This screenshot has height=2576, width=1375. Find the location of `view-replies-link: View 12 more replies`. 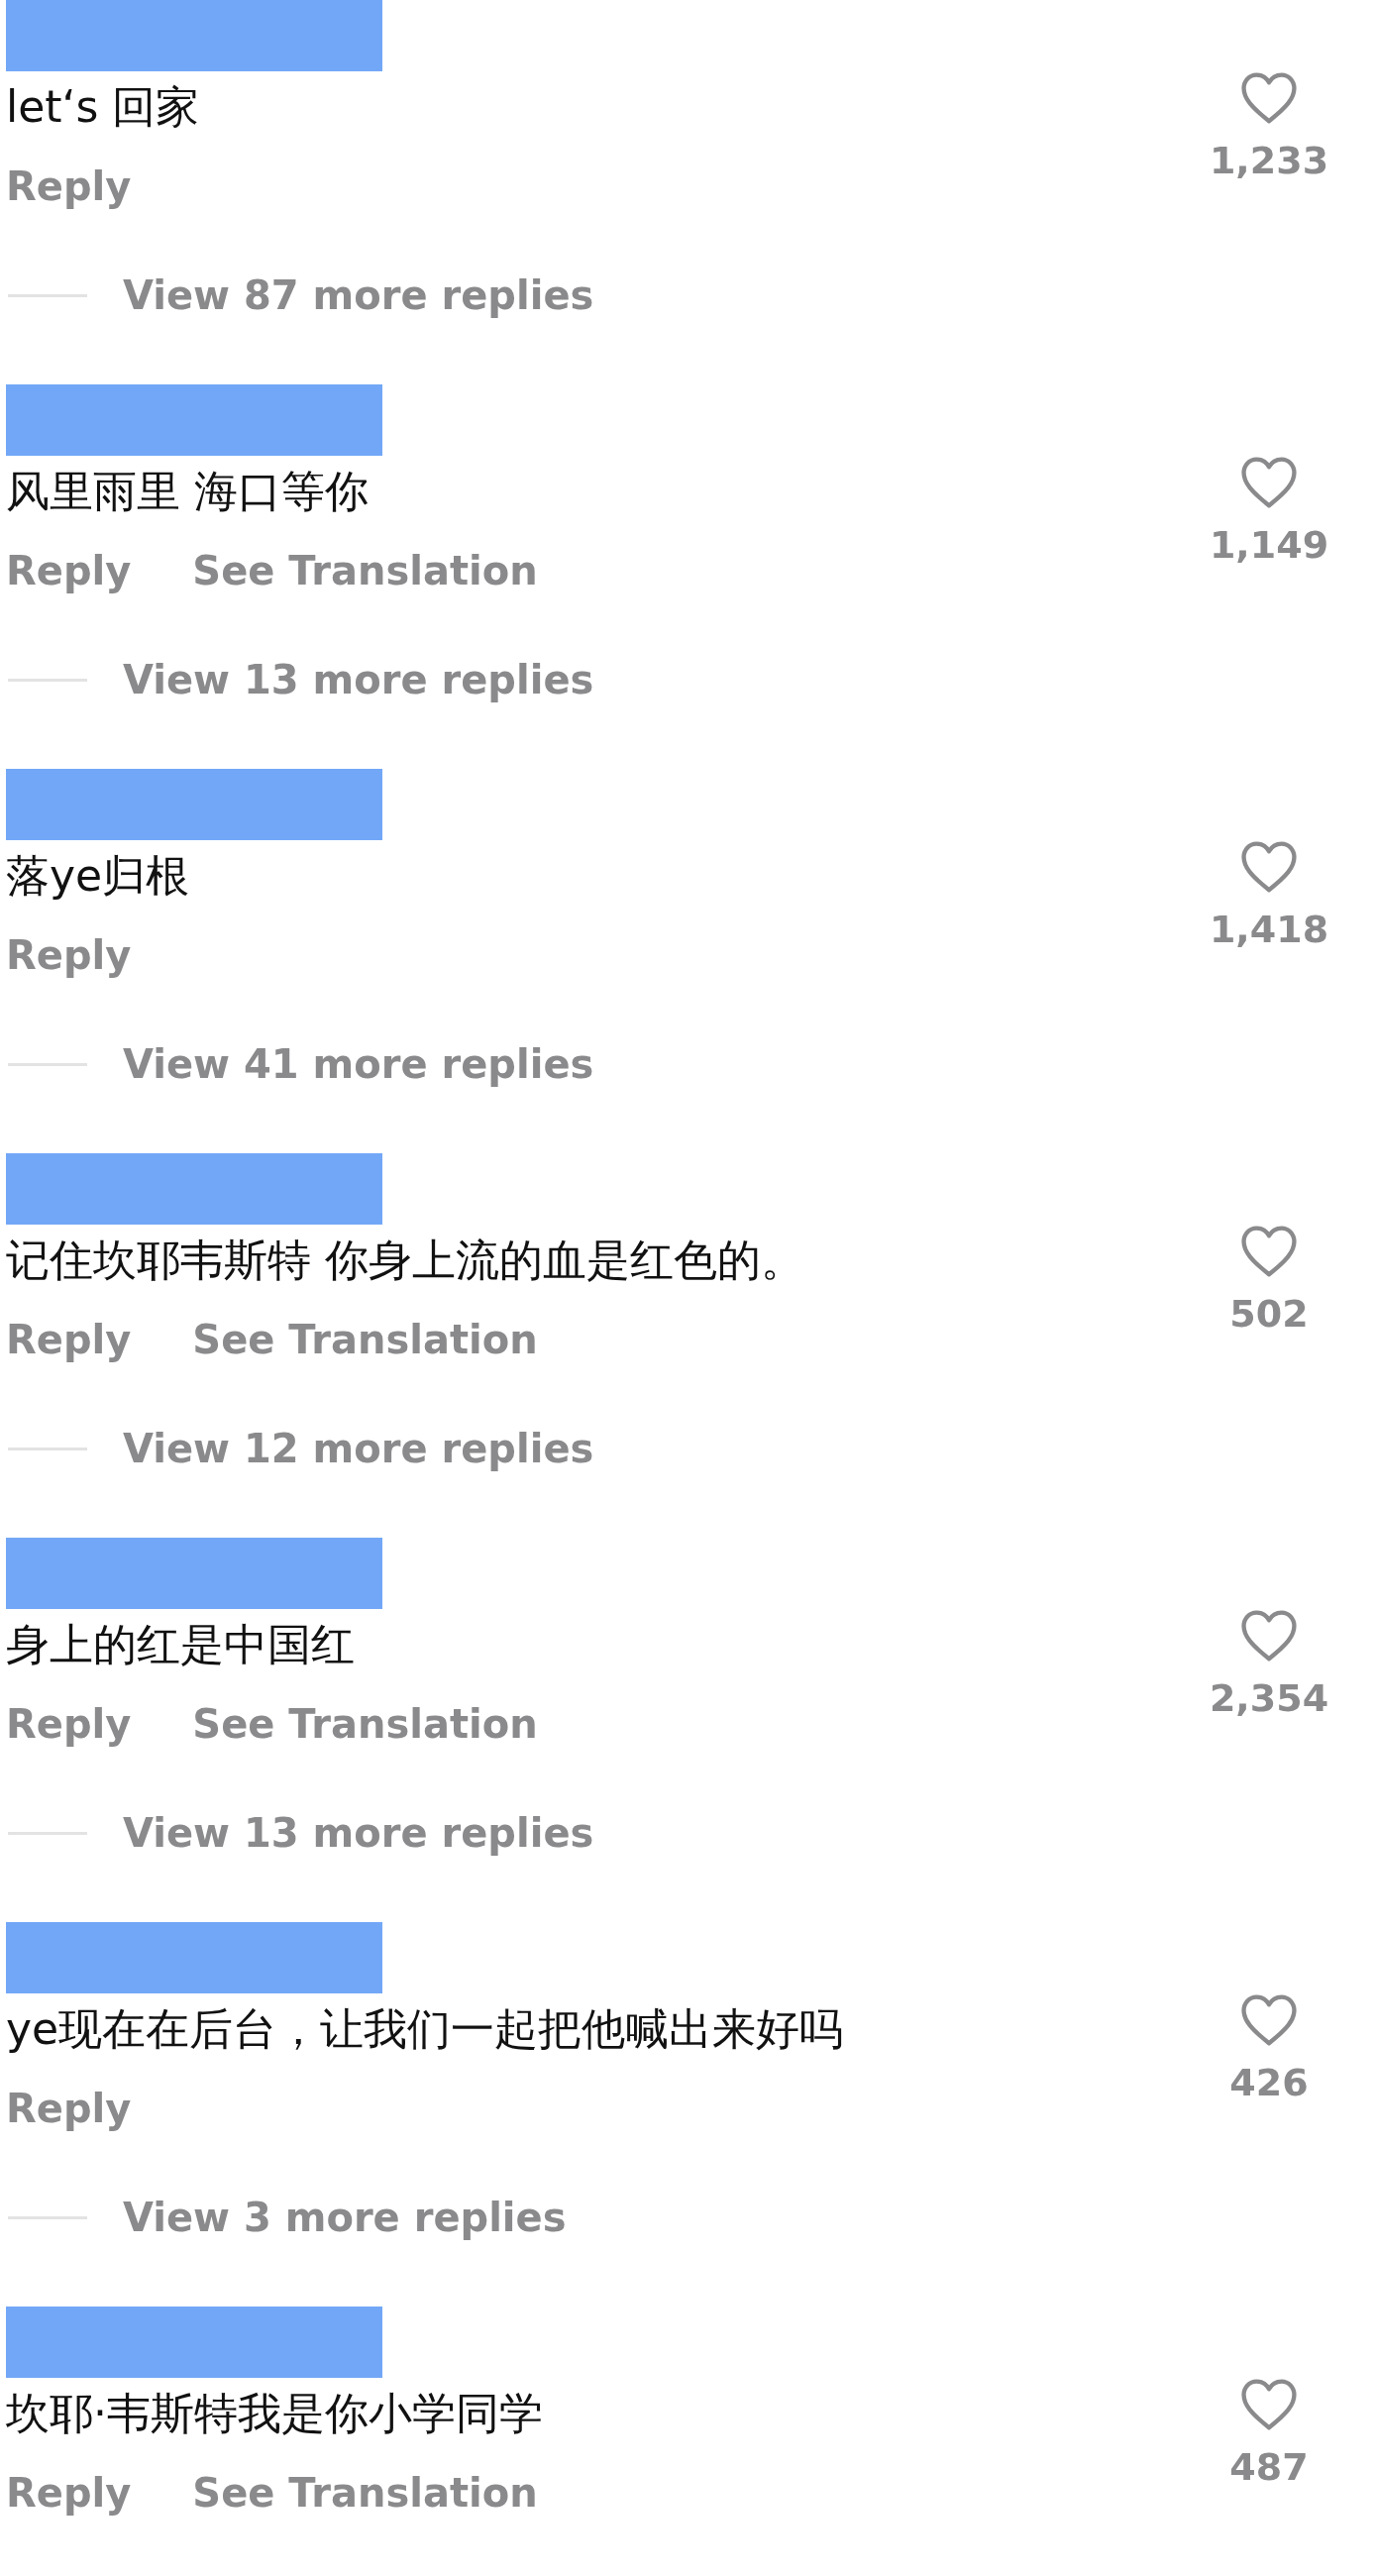

view-replies-link: View 12 more replies is located at coordinates (358, 1448).